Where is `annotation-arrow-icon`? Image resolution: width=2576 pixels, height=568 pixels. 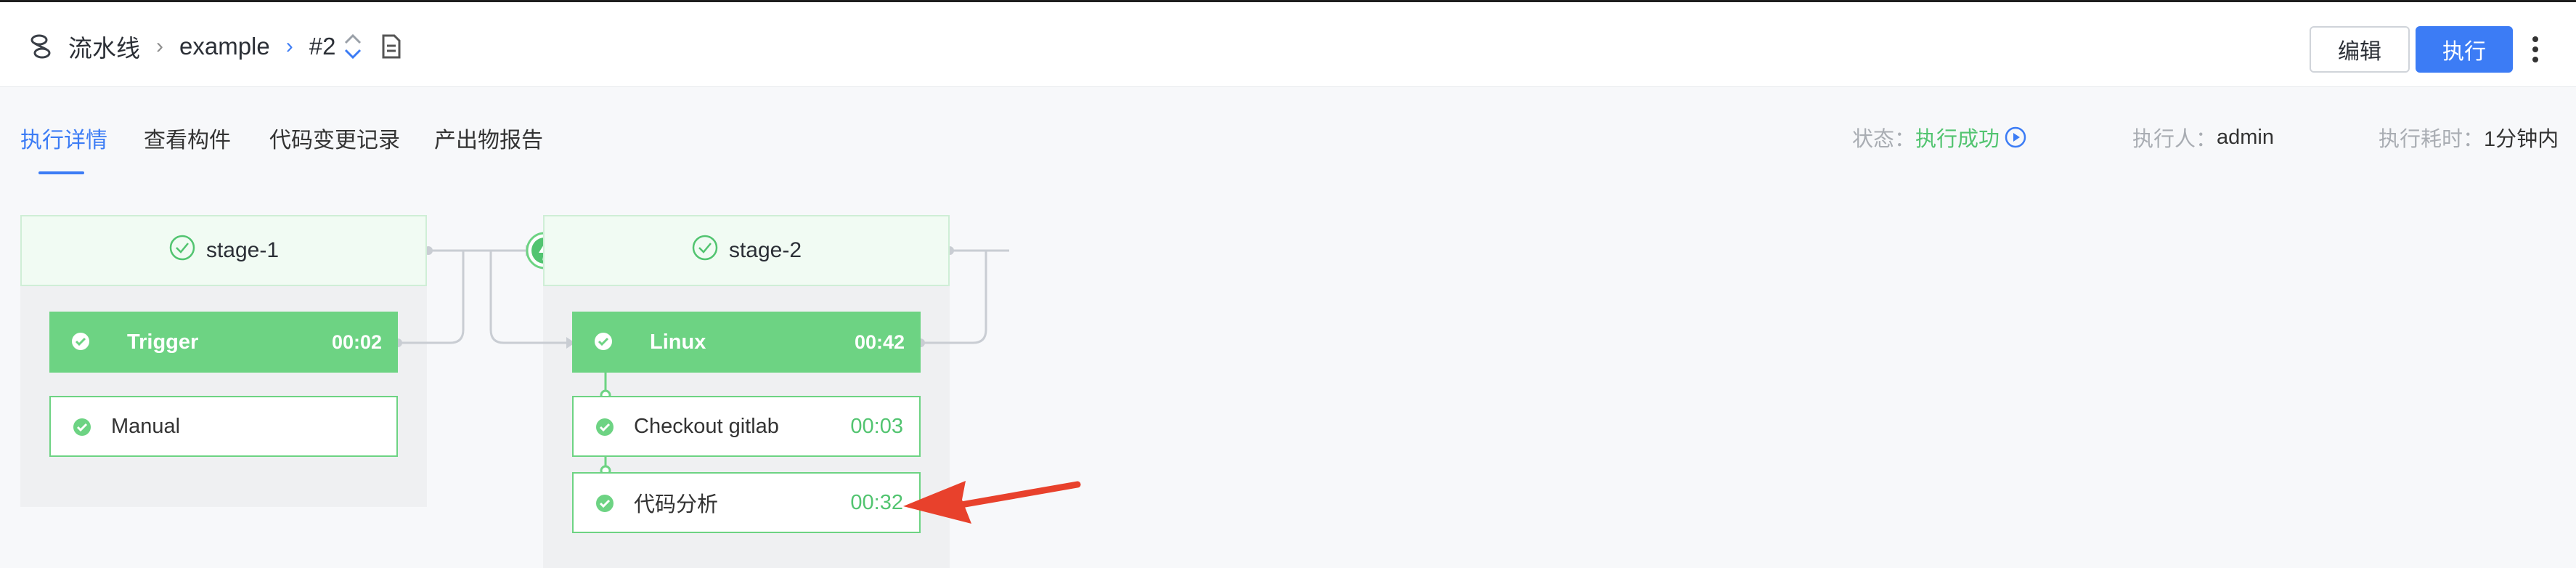 annotation-arrow-icon is located at coordinates (992, 502).